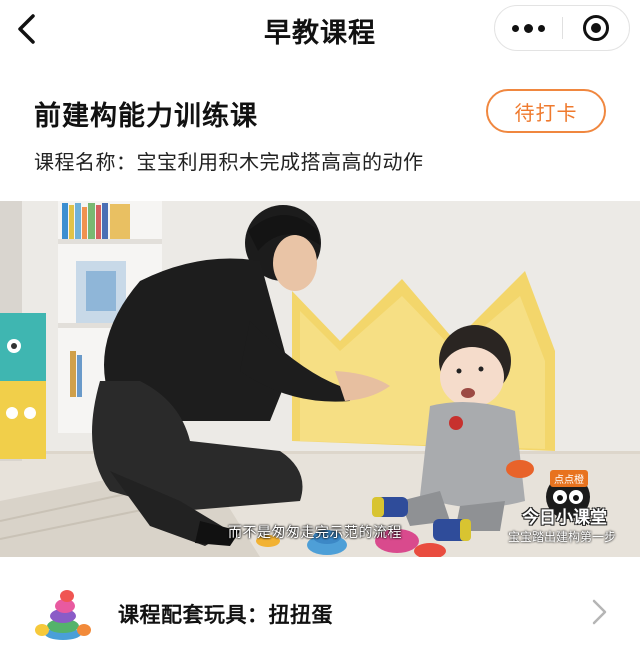  What do you see at coordinates (569, 478) in the screenshot?
I see `brand-tag: 点点橙` at bounding box center [569, 478].